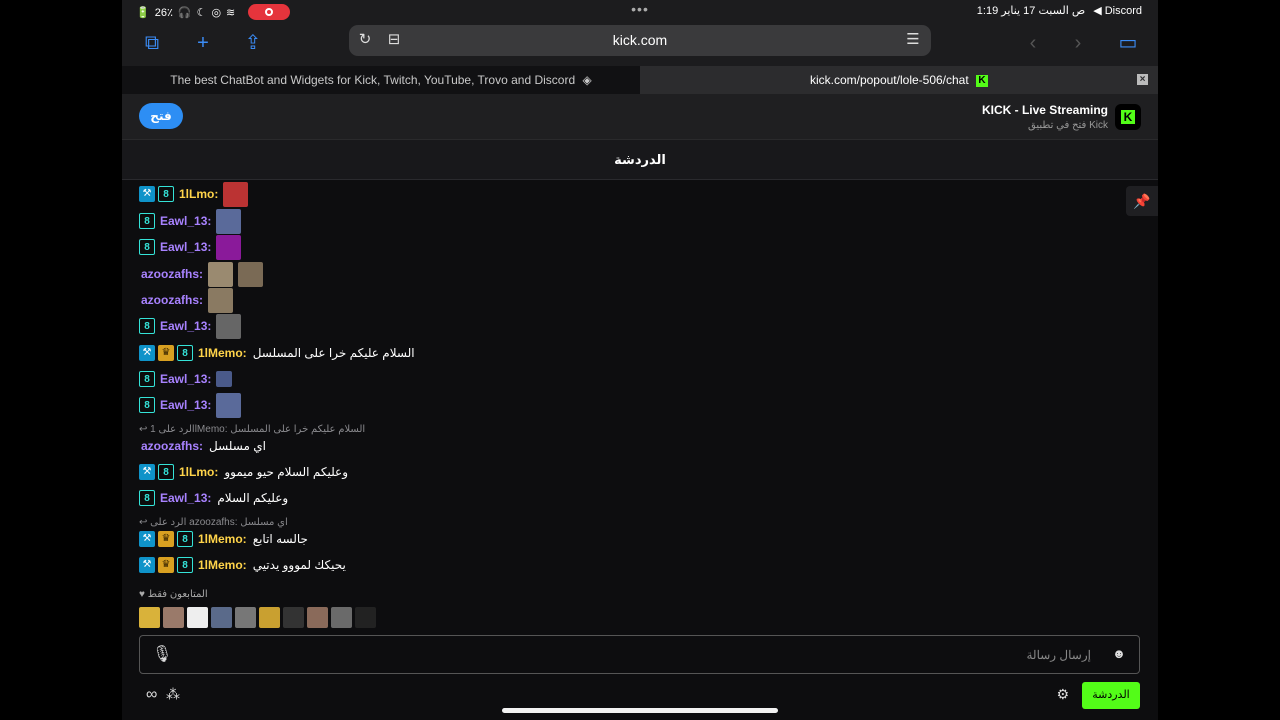 Image resolution: width=1280 pixels, height=720 pixels. I want to click on chat-message: ⚒ 8 1lLmo: وعليكم السلام حيو ميموو, so click(243, 472).